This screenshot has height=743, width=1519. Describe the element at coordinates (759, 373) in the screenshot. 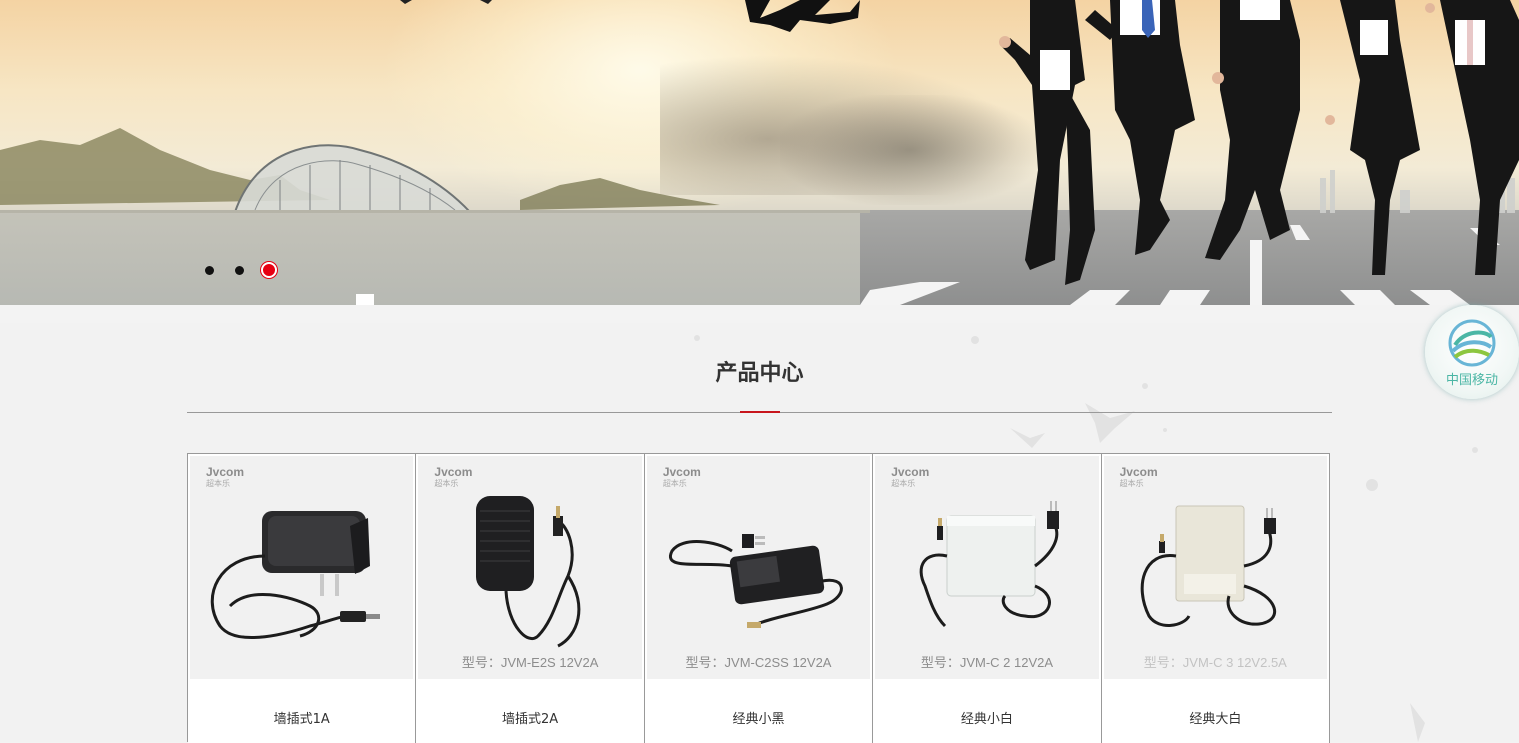

I see `section-title: 产品中心` at that location.